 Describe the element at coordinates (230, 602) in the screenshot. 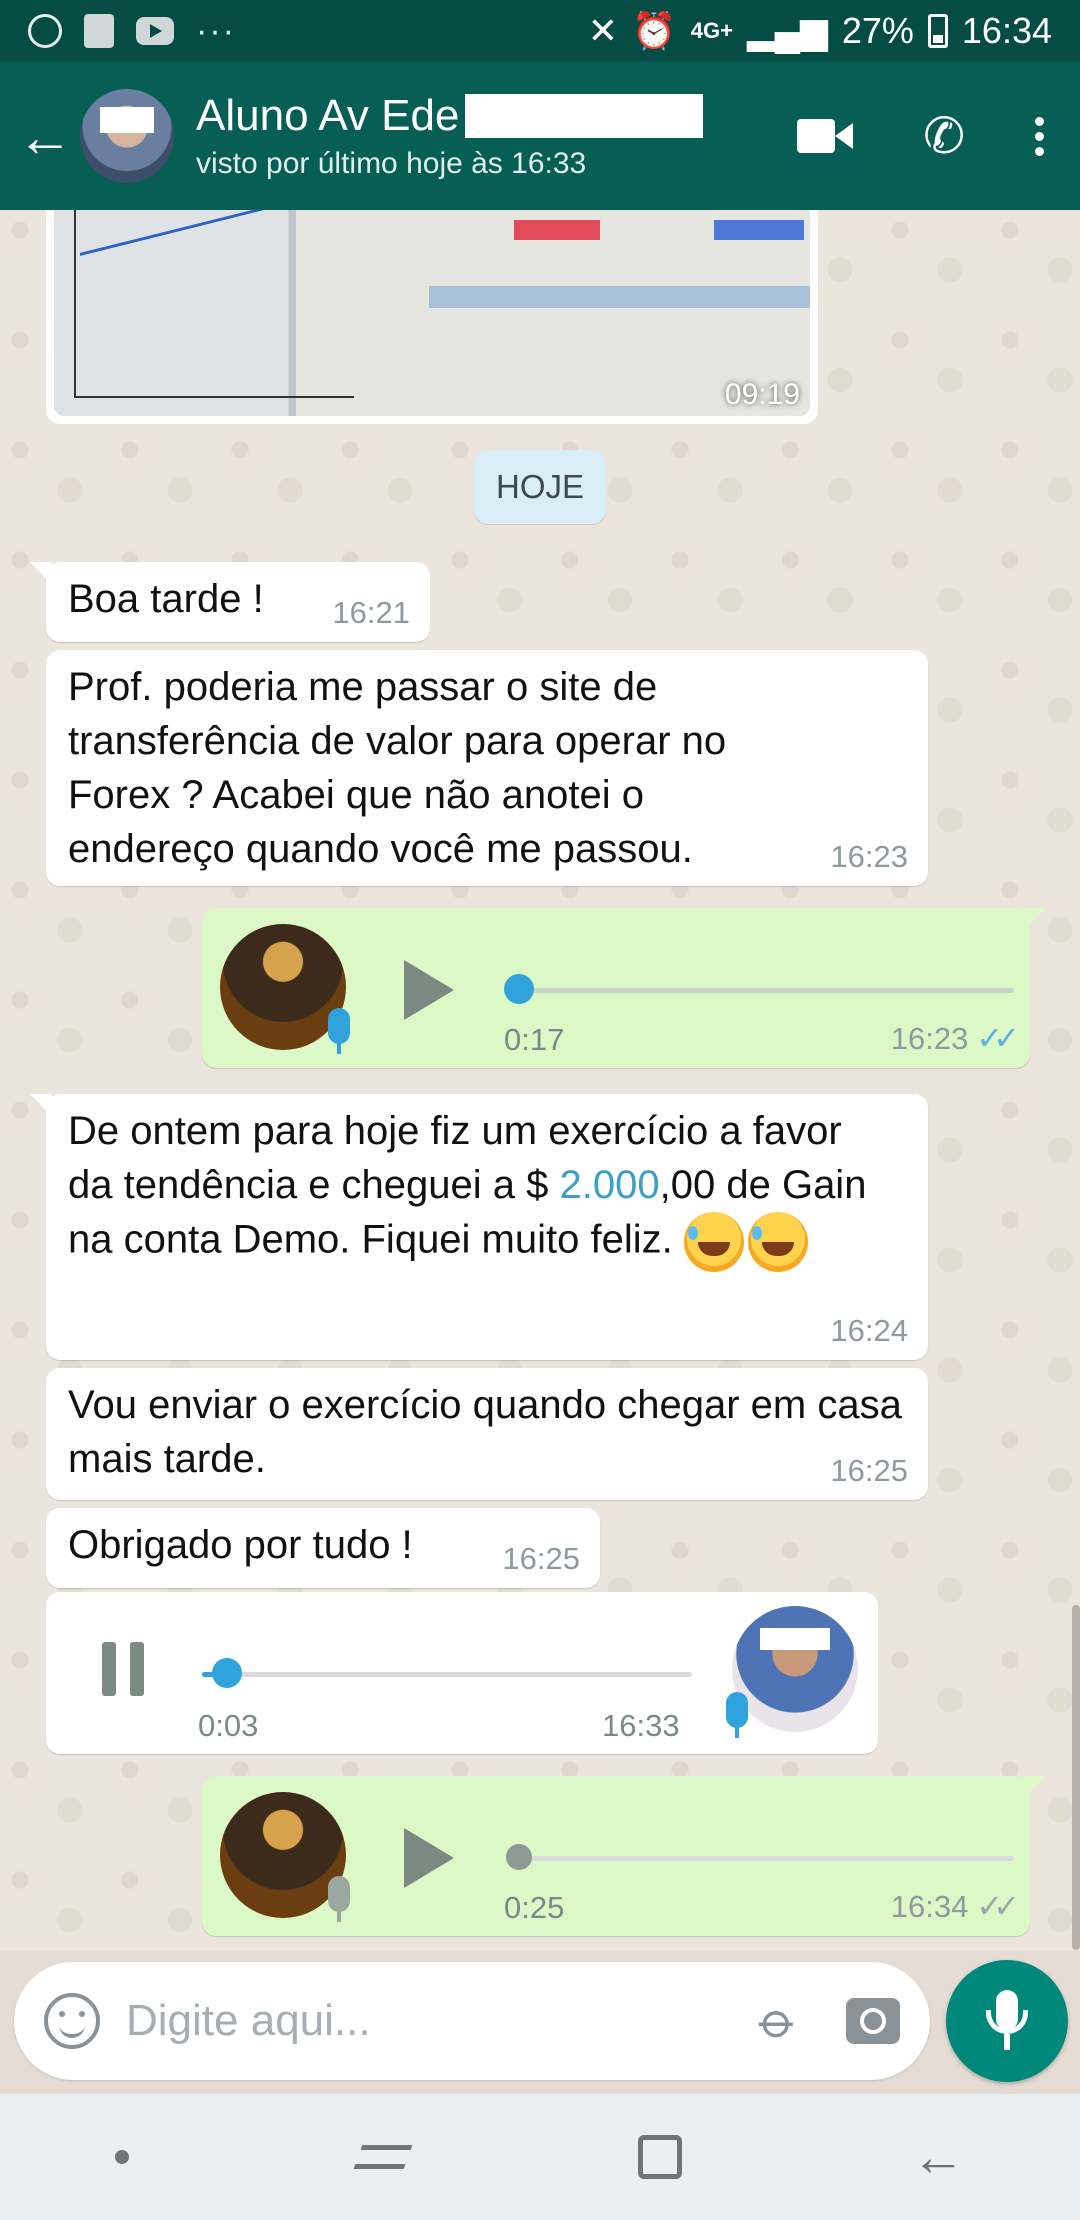

I see `incoming-message: Boa tarde ! 16:21` at that location.